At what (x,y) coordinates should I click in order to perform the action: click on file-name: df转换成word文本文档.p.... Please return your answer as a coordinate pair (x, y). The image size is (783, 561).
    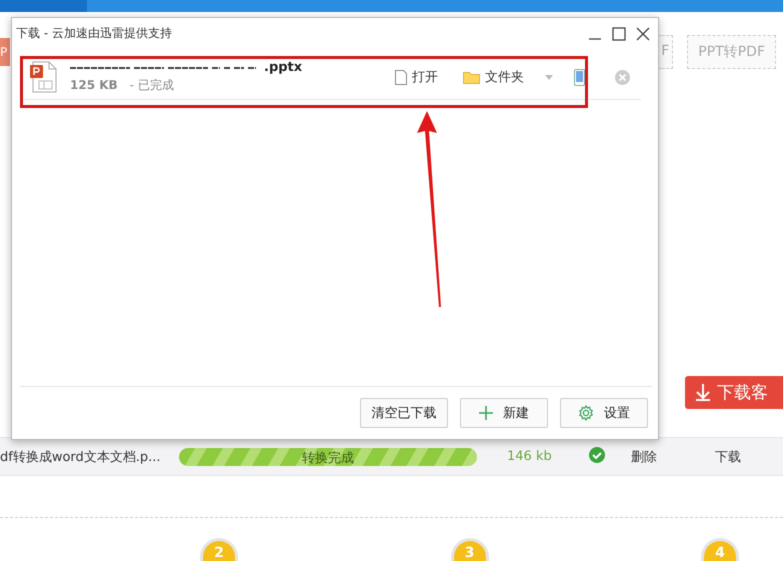
    Looking at the image, I should click on (81, 457).